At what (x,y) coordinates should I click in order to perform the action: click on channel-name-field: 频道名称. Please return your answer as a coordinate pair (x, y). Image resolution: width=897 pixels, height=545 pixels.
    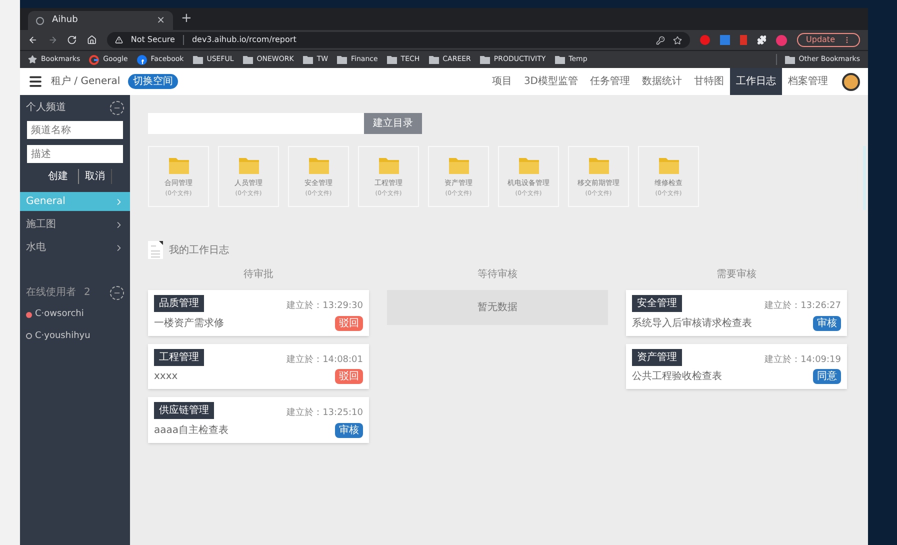
    Looking at the image, I should click on (75, 130).